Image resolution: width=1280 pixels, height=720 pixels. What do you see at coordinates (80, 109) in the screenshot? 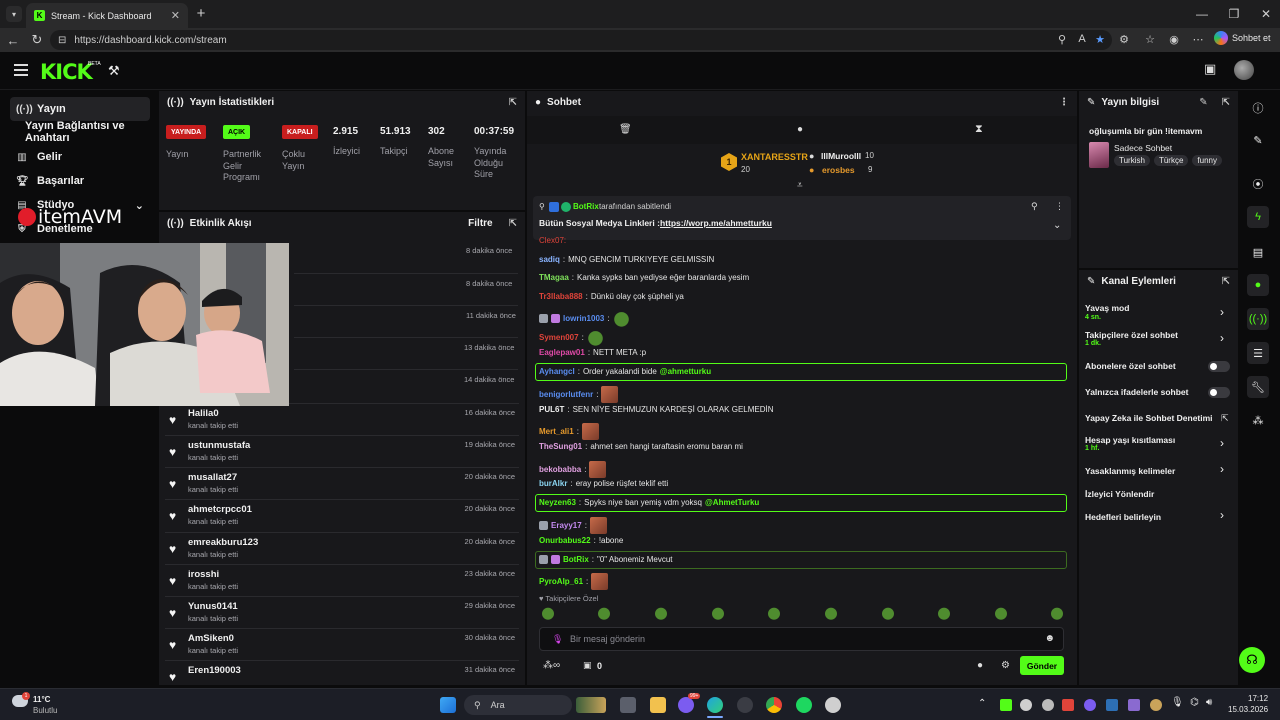
I see `sidebar-item-yayin: ((·)) Yayın` at bounding box center [80, 109].